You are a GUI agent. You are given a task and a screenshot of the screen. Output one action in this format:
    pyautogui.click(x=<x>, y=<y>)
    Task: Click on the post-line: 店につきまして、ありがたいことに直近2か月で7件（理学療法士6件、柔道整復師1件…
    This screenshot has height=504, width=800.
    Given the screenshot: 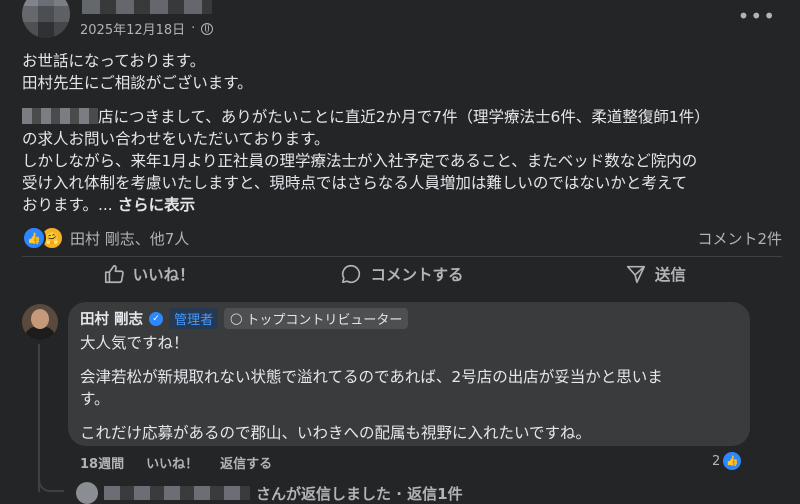 What is the action you would take?
    pyautogui.click(x=402, y=117)
    